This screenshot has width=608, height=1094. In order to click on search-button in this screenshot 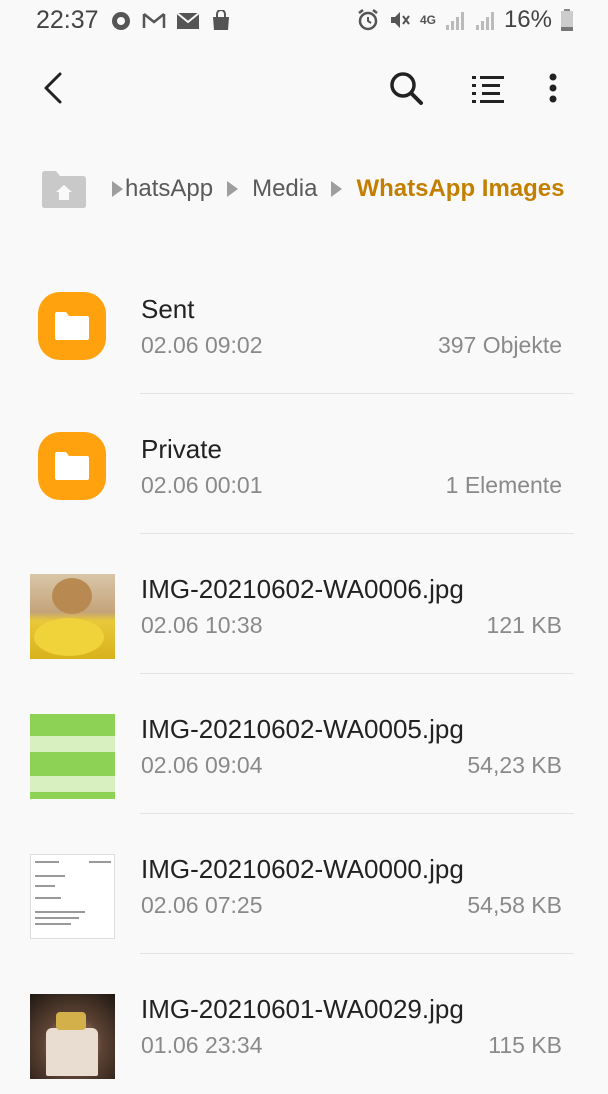, I will do `click(406, 88)`.